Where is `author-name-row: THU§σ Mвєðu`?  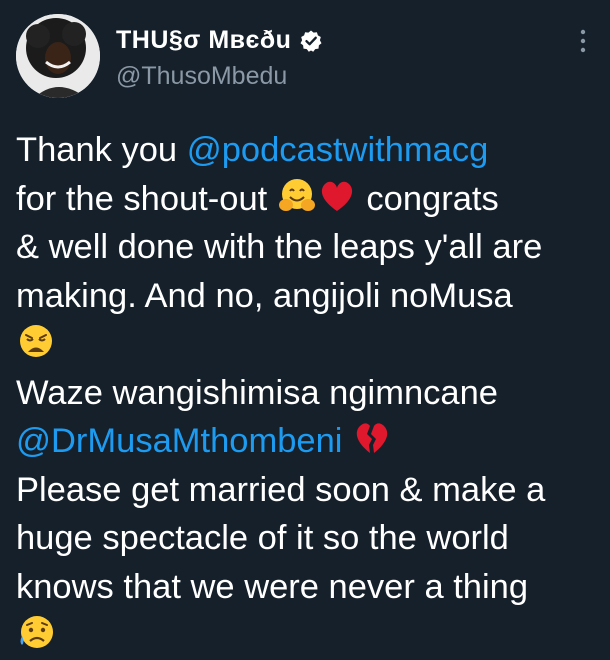 author-name-row: THU§σ Mвєðu is located at coordinates (219, 40).